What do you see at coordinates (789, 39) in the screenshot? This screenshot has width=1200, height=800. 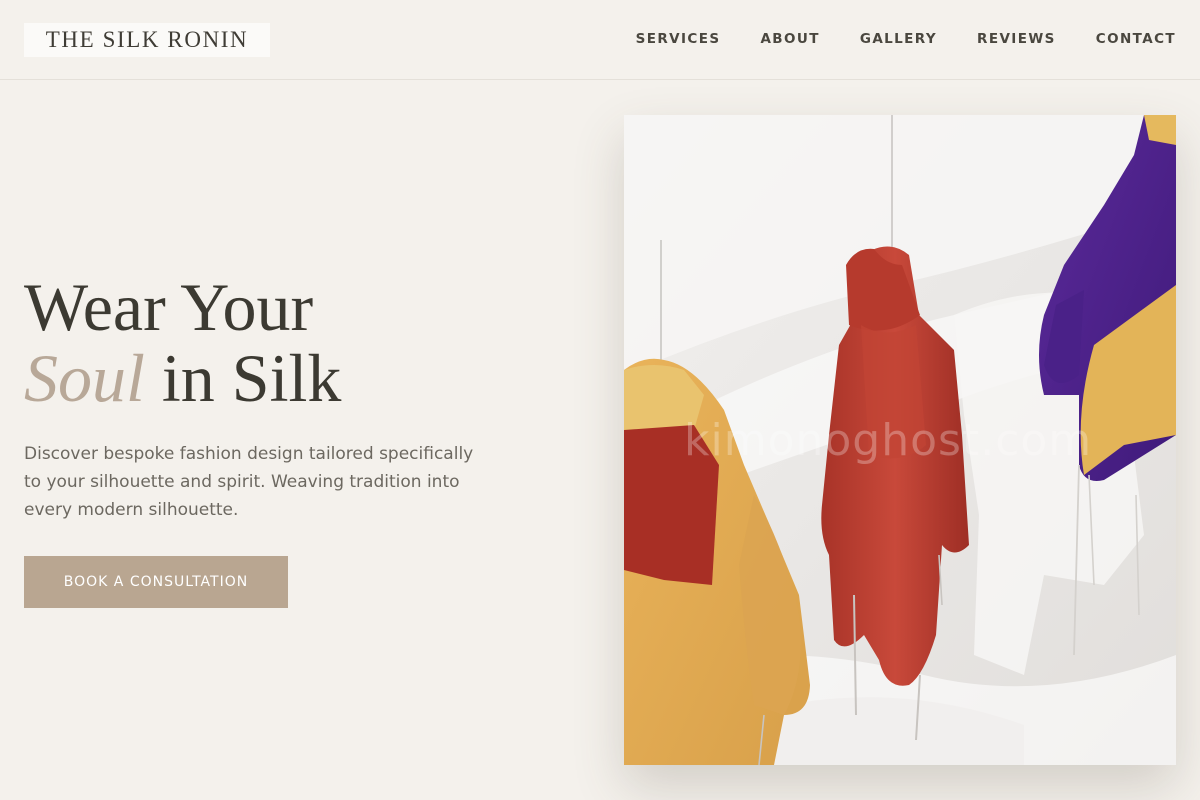 I see `nav-link-about: ABOUT` at bounding box center [789, 39].